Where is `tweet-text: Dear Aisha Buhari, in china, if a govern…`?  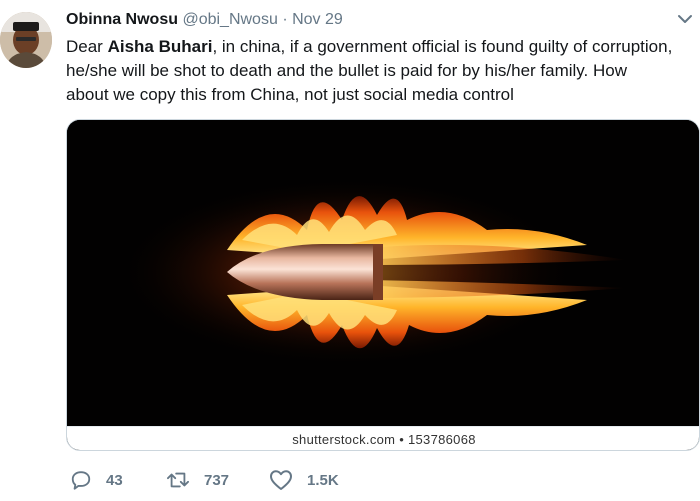
tweet-text: Dear Aisha Buhari, in china, if a govern… is located at coordinates (383, 71).